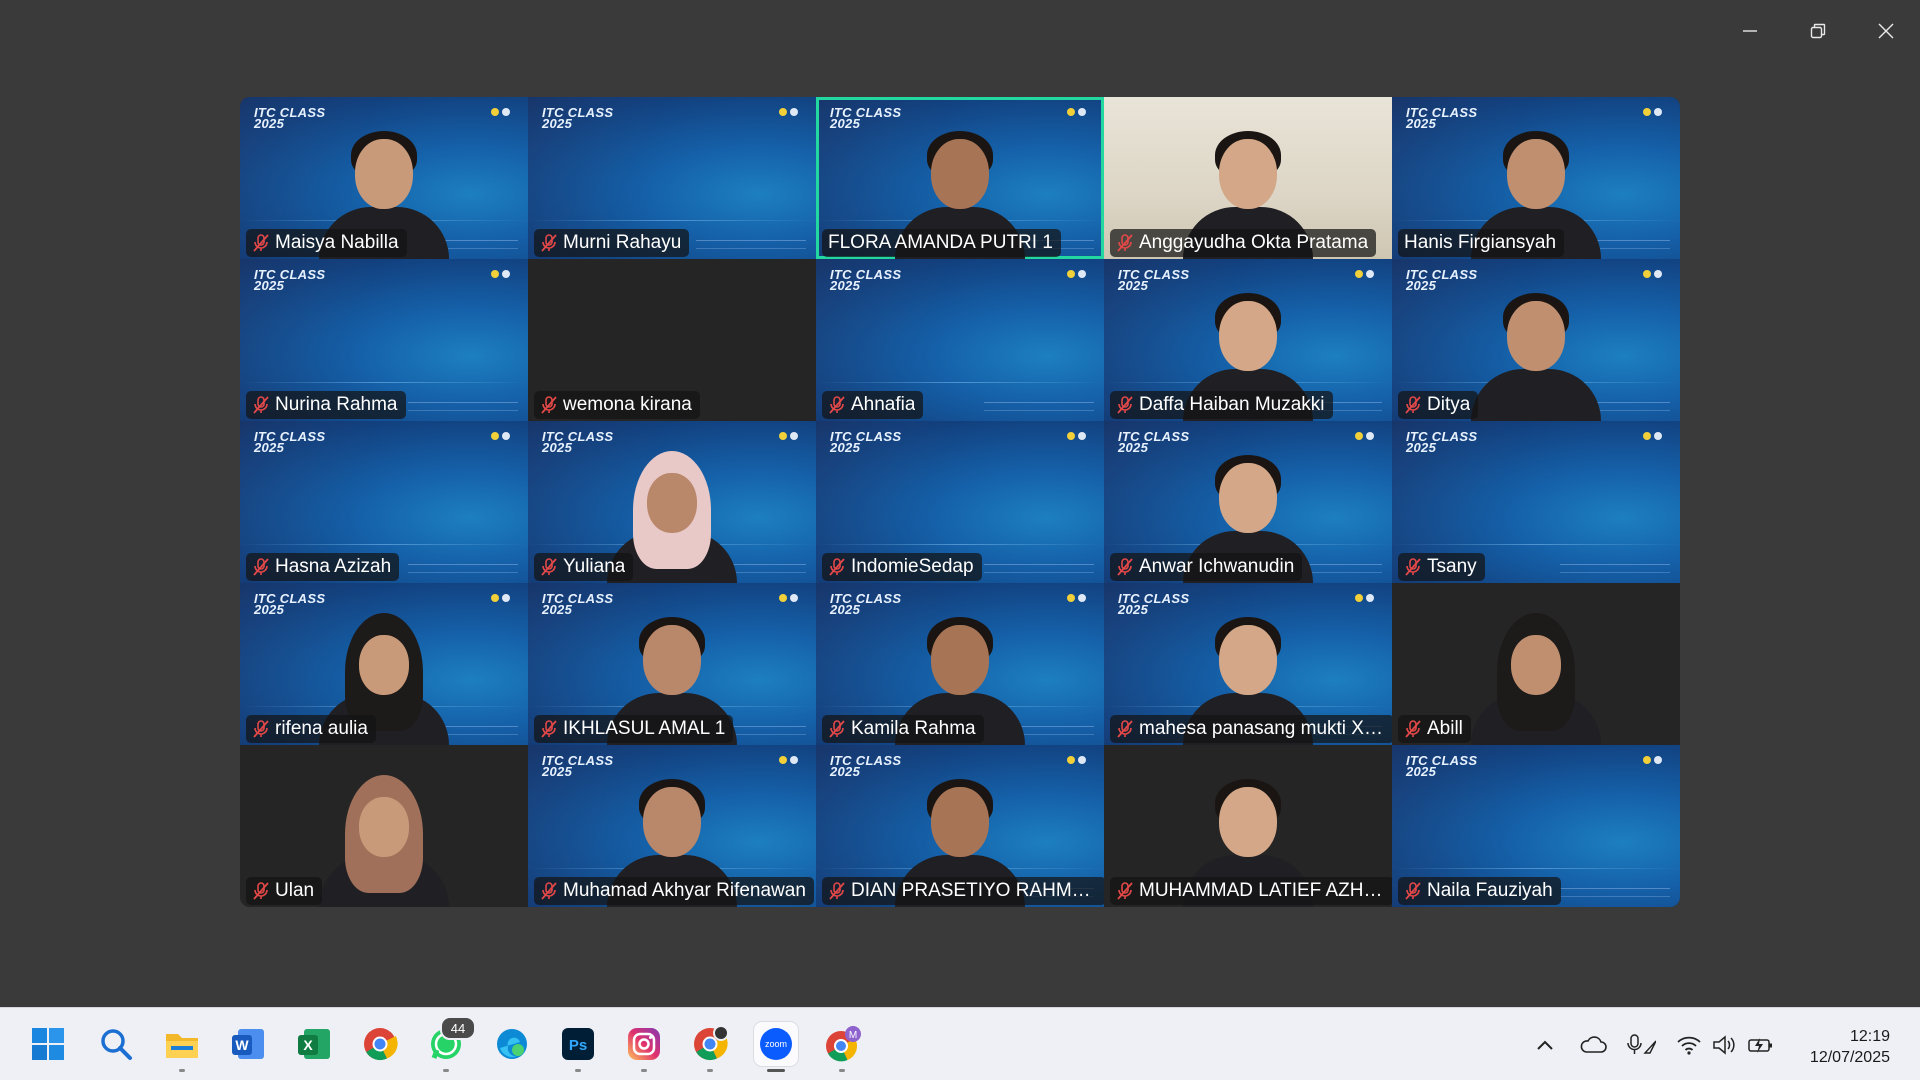 The width and height of the screenshot is (1920, 1080). What do you see at coordinates (1248, 340) in the screenshot?
I see `participant-tile: ITC CLASS 2025 Daffa Haiban Muzakki` at bounding box center [1248, 340].